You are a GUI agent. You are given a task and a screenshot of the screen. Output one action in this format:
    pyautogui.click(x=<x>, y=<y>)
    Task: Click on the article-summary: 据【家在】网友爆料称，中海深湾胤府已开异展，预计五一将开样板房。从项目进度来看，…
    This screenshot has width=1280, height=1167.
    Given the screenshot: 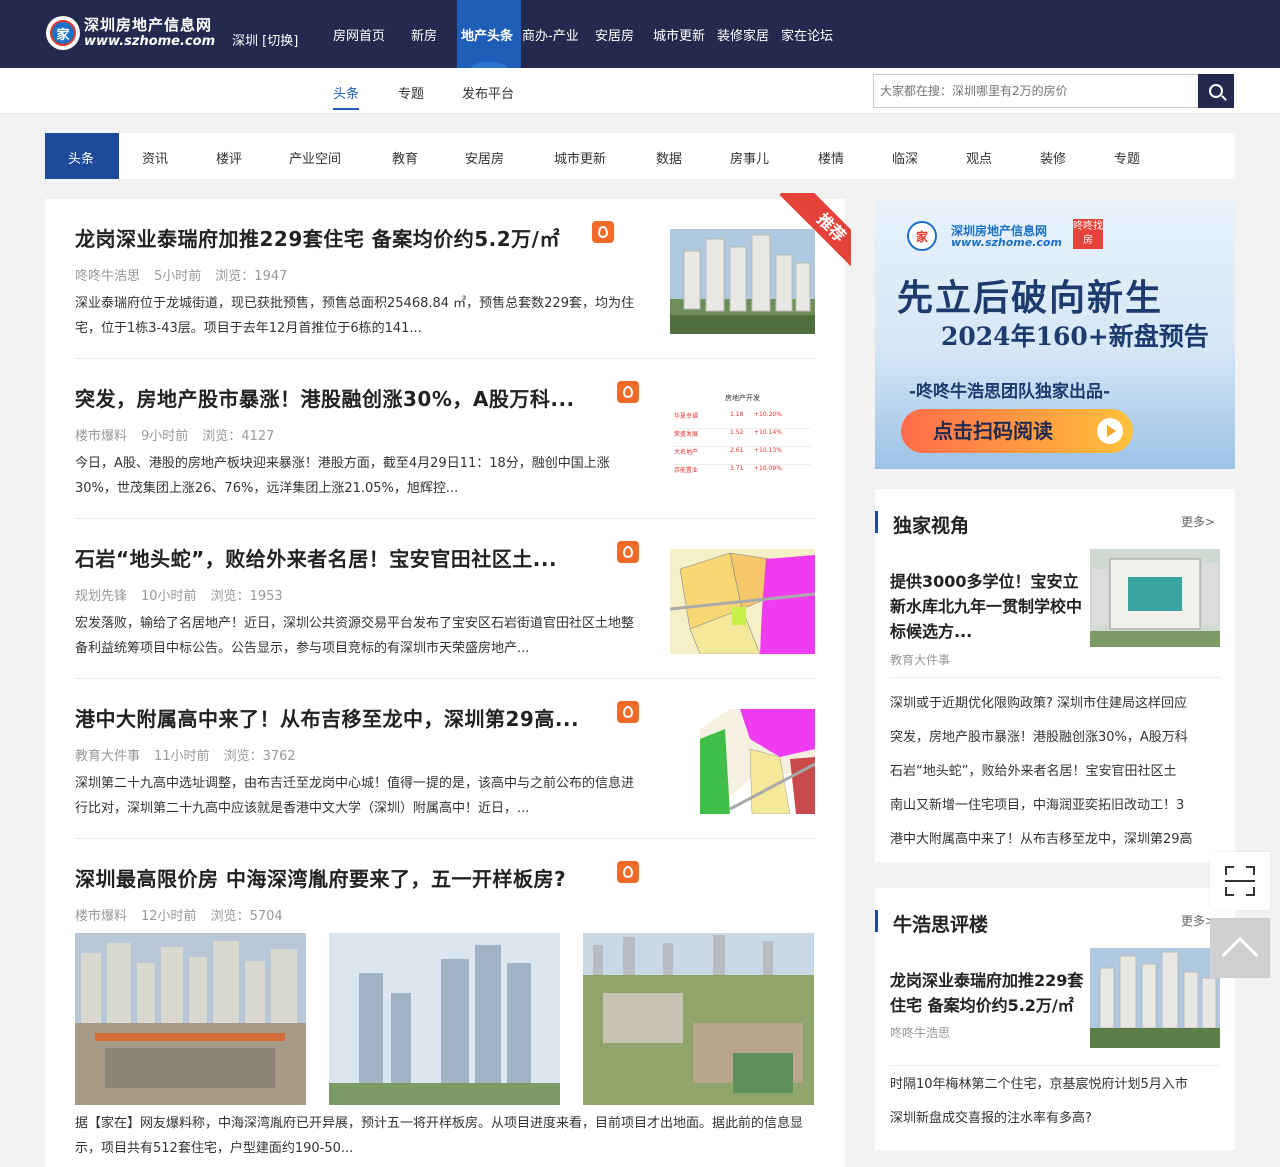 What is the action you would take?
    pyautogui.click(x=439, y=1136)
    